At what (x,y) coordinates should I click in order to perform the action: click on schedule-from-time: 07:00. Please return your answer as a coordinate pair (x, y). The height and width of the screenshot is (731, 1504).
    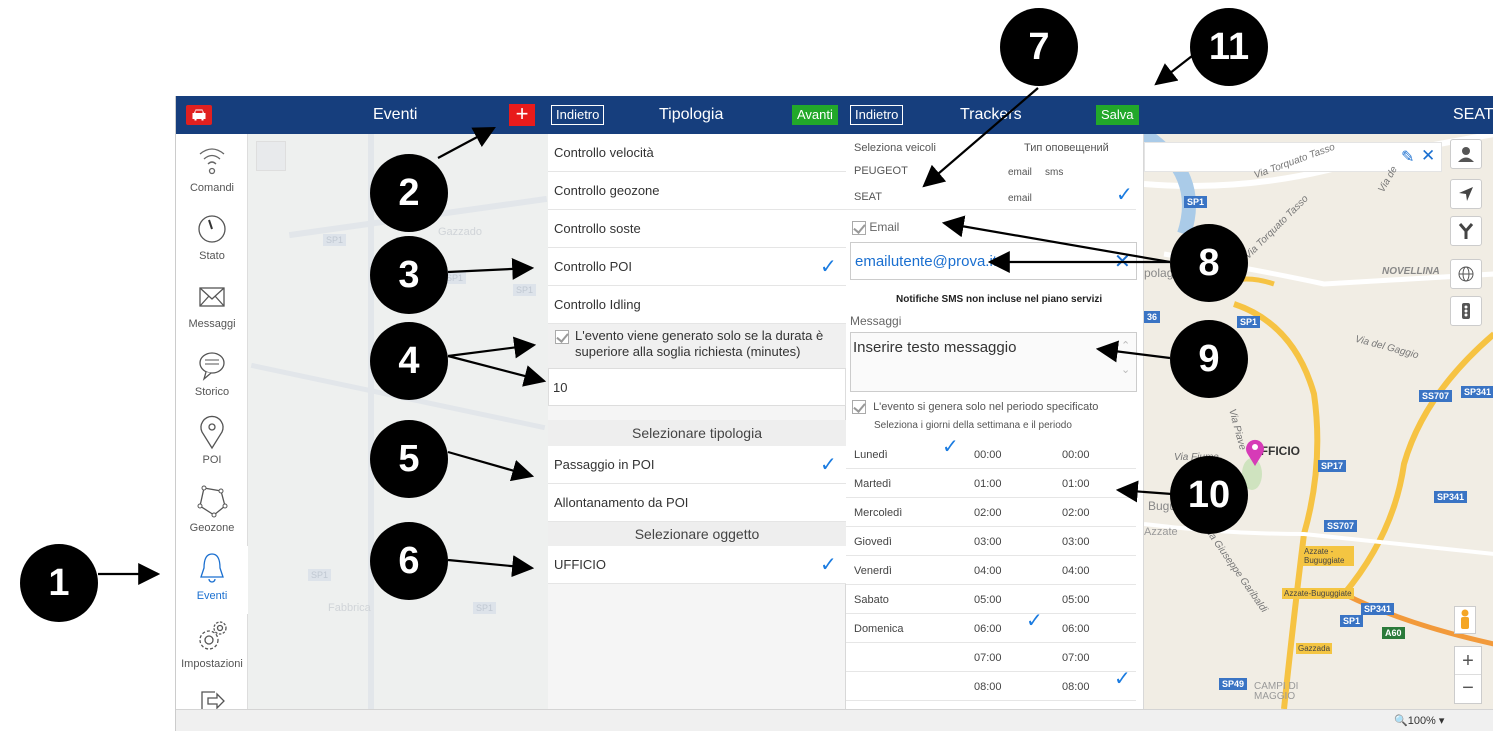
    Looking at the image, I should click on (988, 658).